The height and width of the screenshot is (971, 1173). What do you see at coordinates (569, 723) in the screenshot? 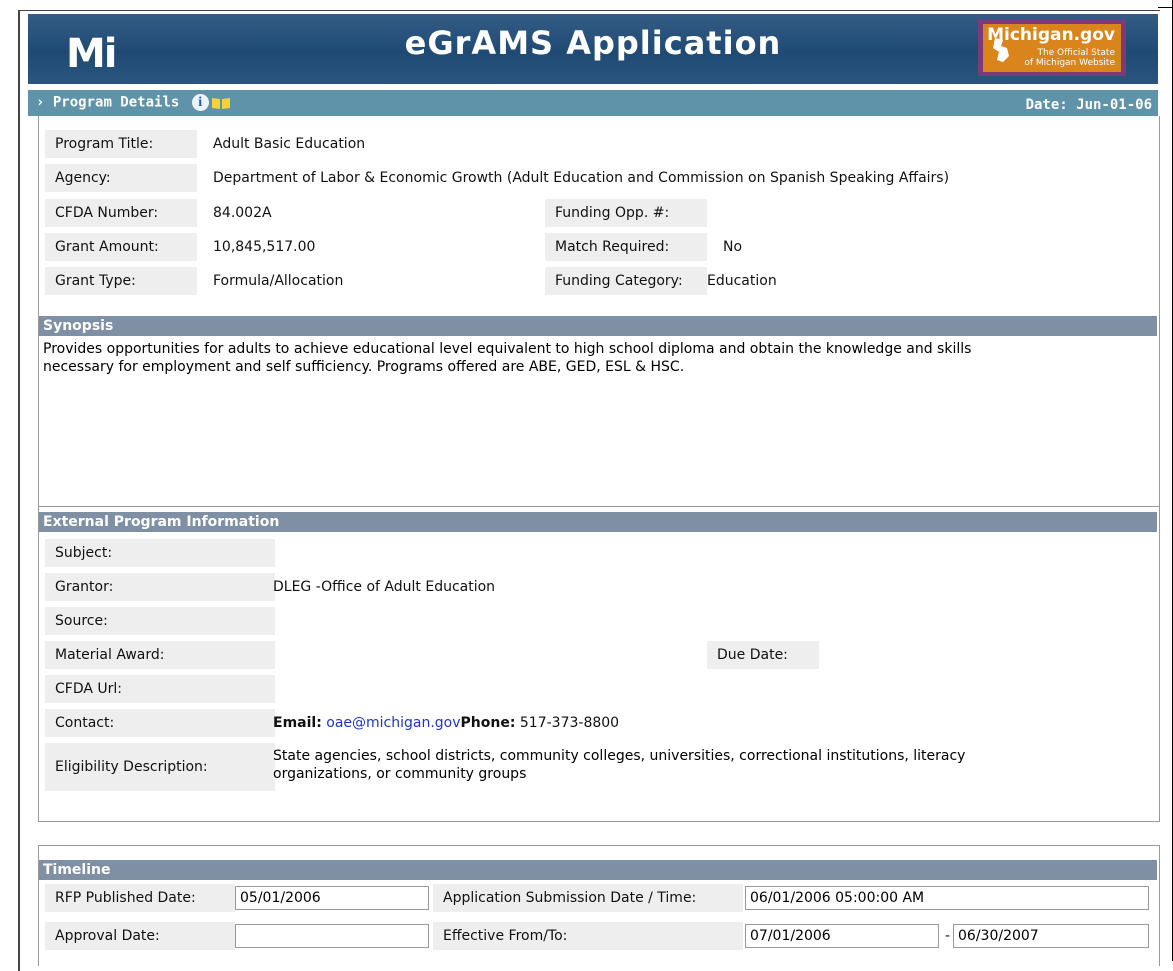
I see `phone-value: 517-373-8800` at bounding box center [569, 723].